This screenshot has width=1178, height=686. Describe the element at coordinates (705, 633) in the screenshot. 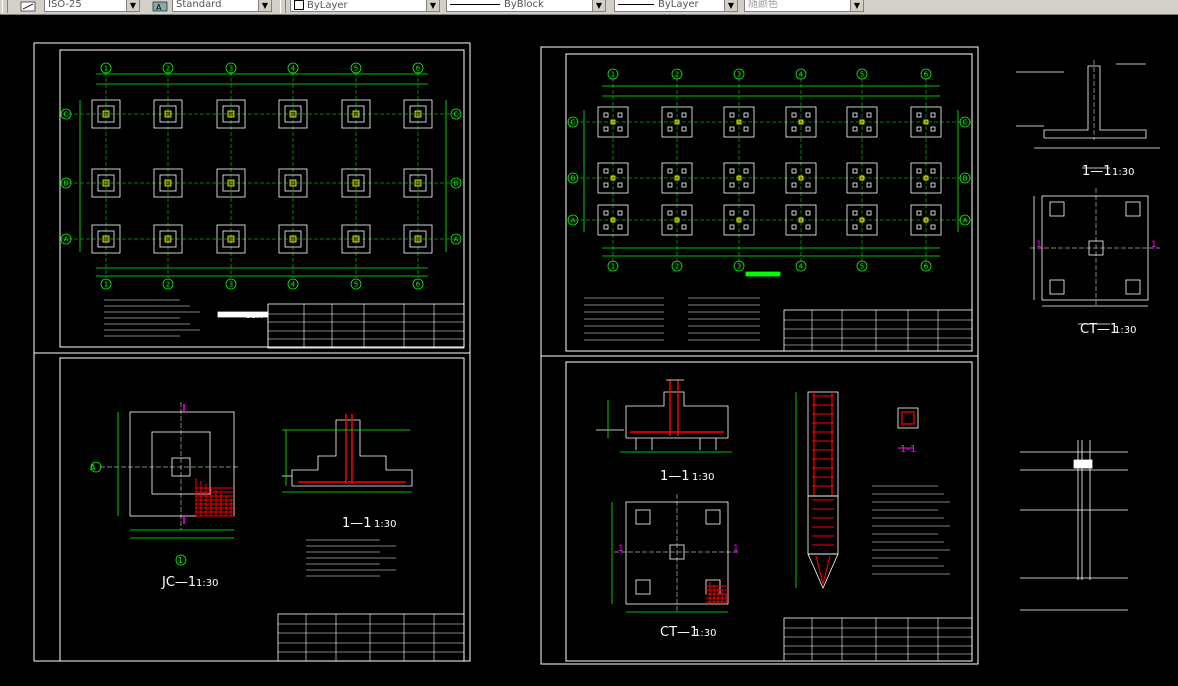

I see `ct-scale: 1:30` at that location.